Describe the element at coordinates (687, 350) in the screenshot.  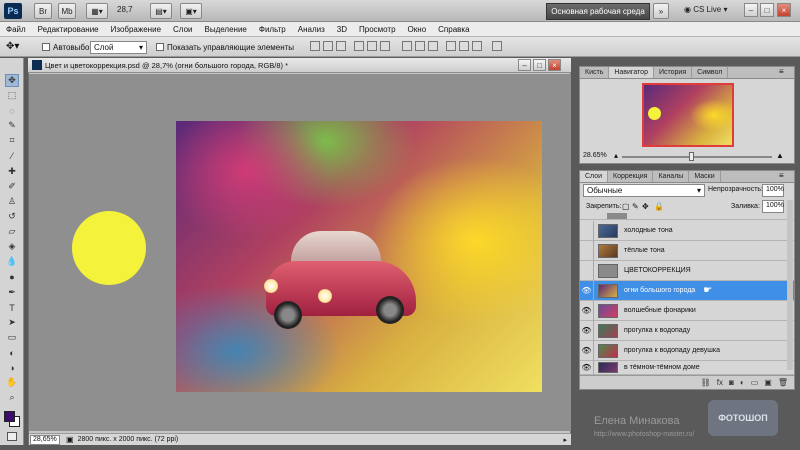
I see `layer-row: 👁 прогулка к водопаду девушка` at that location.